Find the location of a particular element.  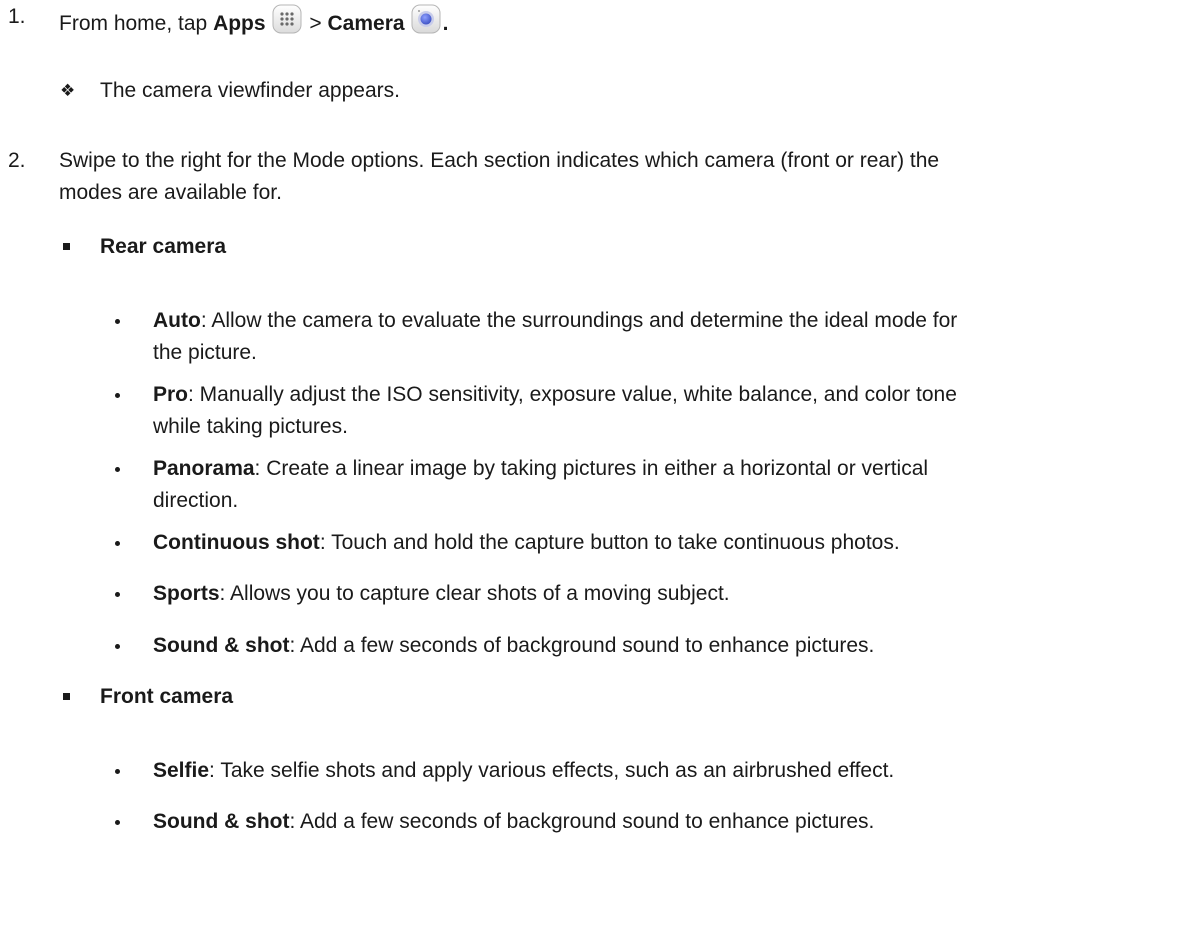

section-title: Front camera is located at coordinates (167, 696).